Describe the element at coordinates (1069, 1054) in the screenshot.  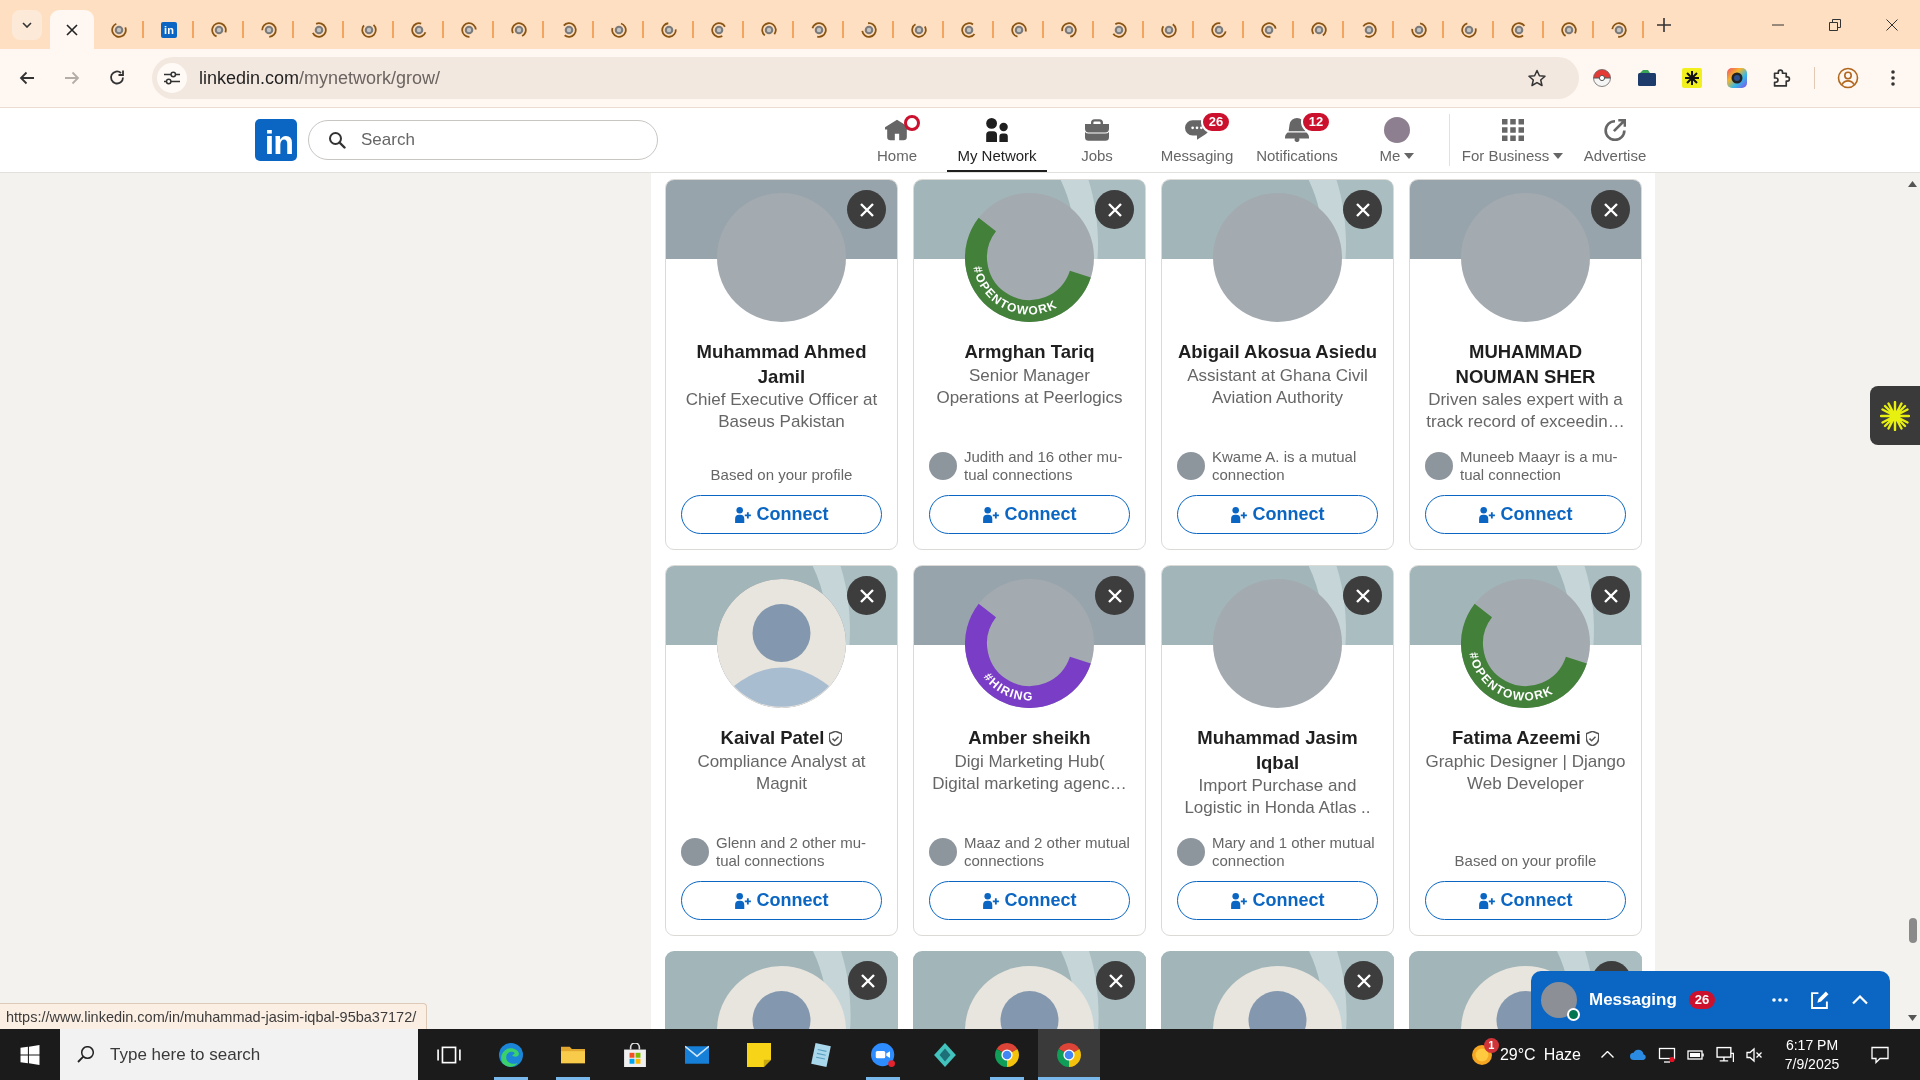
I see `taskbar-app` at that location.